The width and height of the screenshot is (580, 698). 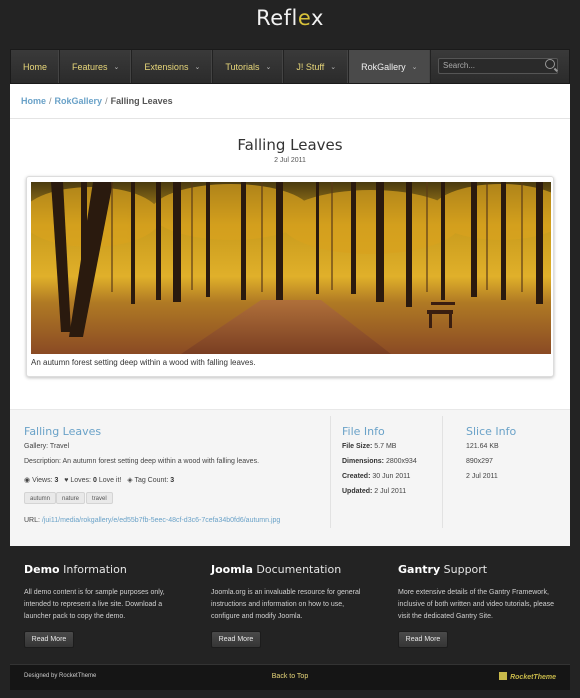 What do you see at coordinates (40, 498) in the screenshot?
I see `tag-autumn: autumn` at bounding box center [40, 498].